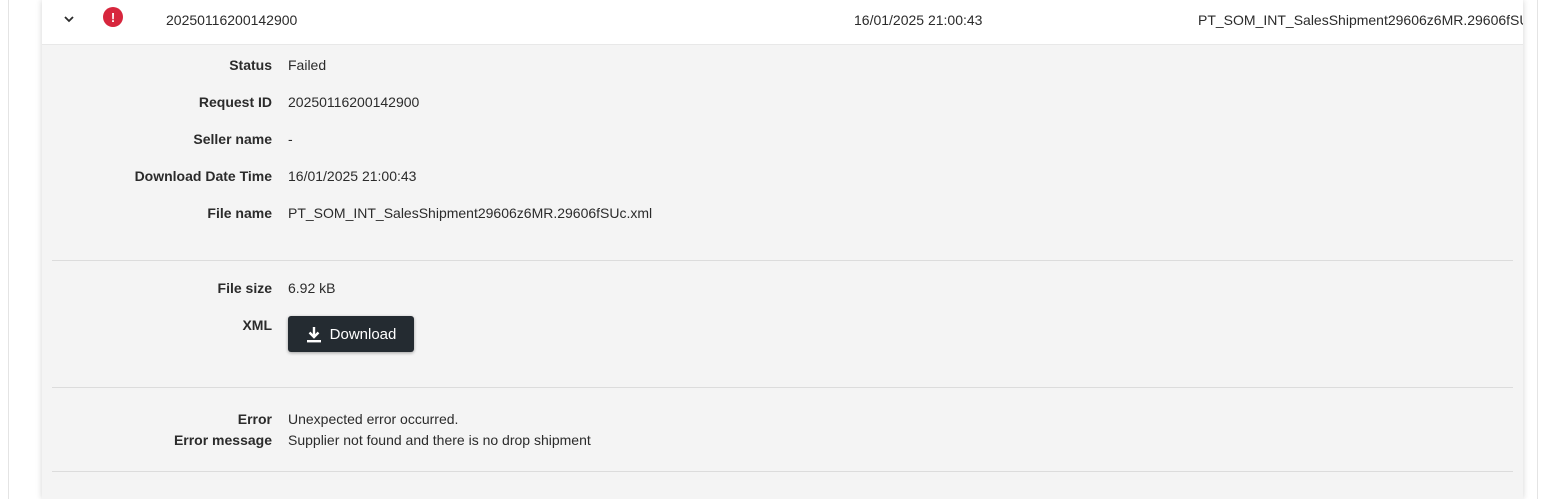 This screenshot has width=1546, height=499. What do you see at coordinates (312, 288) in the screenshot?
I see `file-size-value: 6.92 kB` at bounding box center [312, 288].